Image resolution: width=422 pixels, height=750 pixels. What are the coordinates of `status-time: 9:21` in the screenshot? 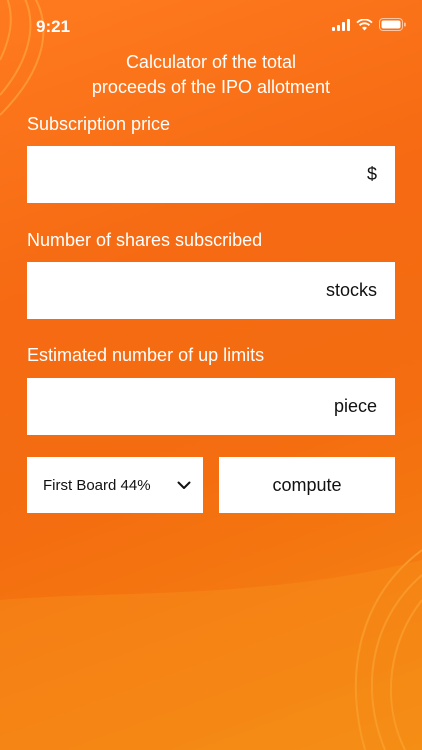 It's located at (53, 26).